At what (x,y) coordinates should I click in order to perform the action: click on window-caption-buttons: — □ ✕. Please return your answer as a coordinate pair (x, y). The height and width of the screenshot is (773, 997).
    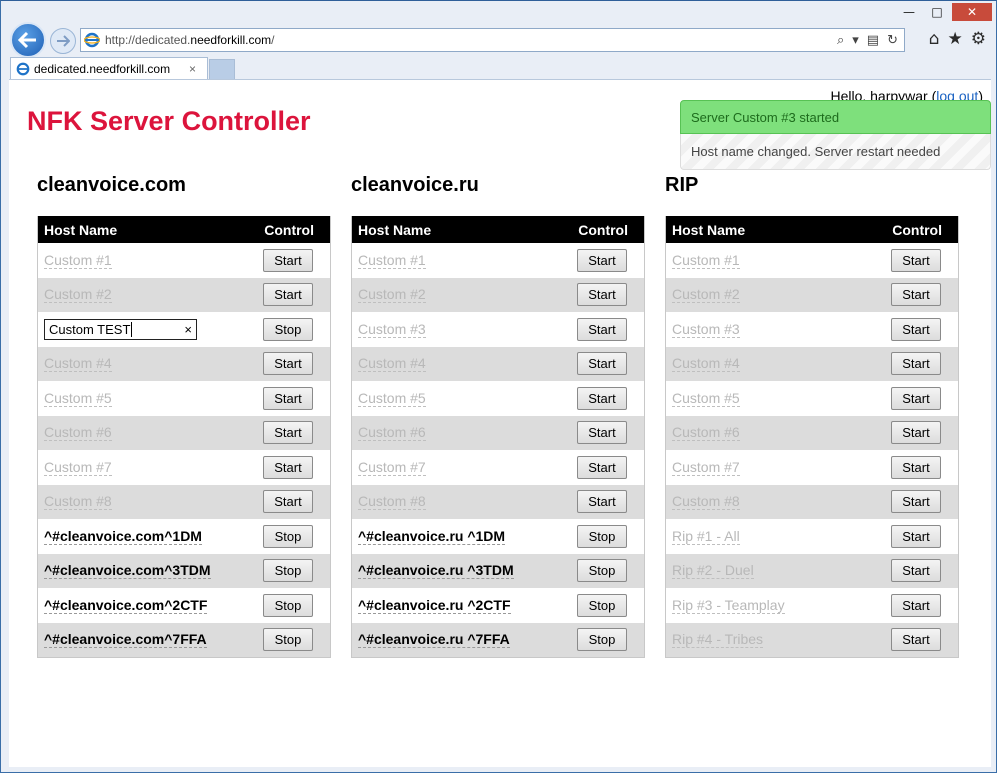
    Looking at the image, I should click on (944, 12).